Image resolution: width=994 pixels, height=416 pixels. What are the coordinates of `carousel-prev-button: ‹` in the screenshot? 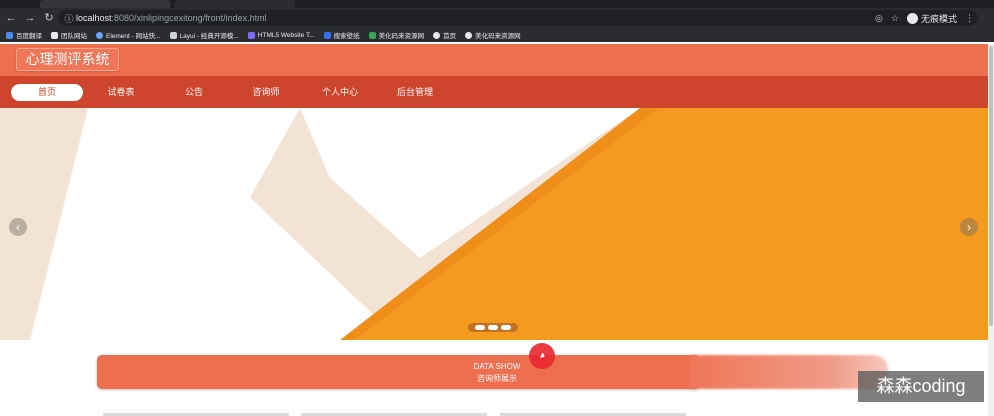 It's located at (18, 227).